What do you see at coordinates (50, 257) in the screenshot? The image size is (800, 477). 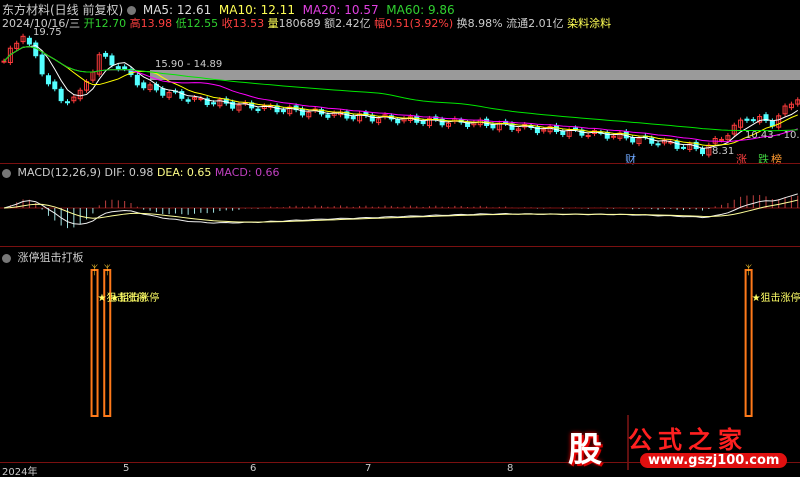 I see `signal-title: 涨停狙击打板` at bounding box center [50, 257].